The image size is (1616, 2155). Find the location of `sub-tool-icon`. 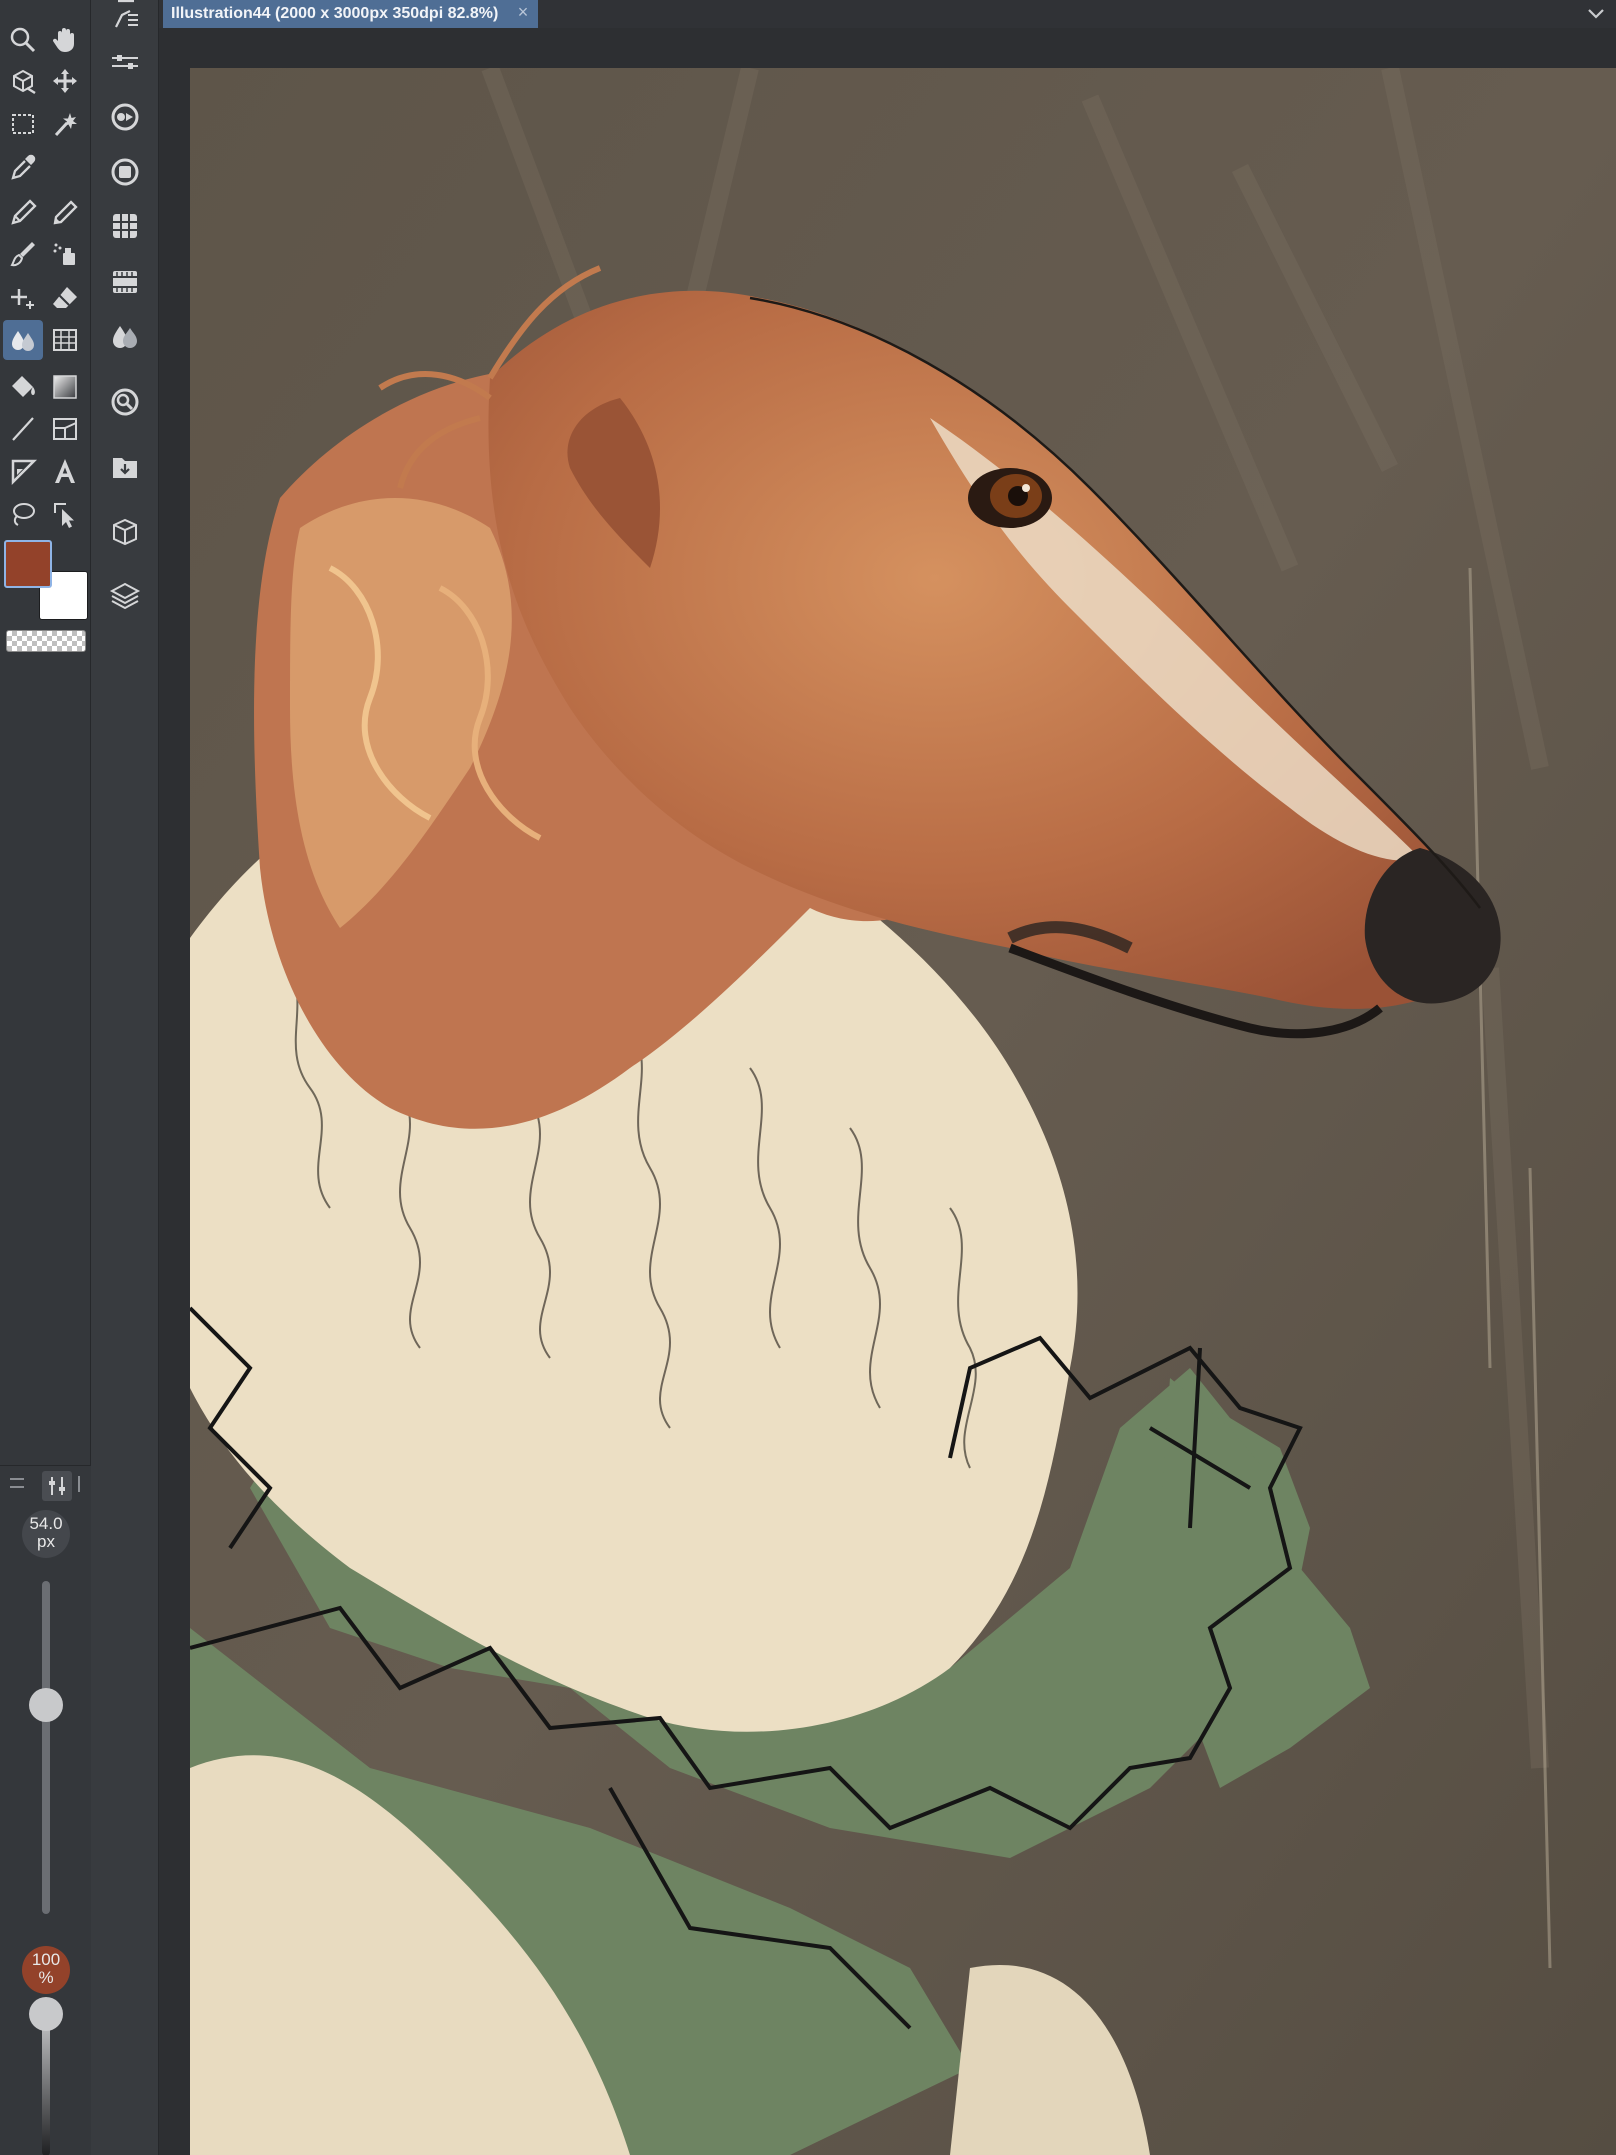

sub-tool-icon is located at coordinates (125, 17).